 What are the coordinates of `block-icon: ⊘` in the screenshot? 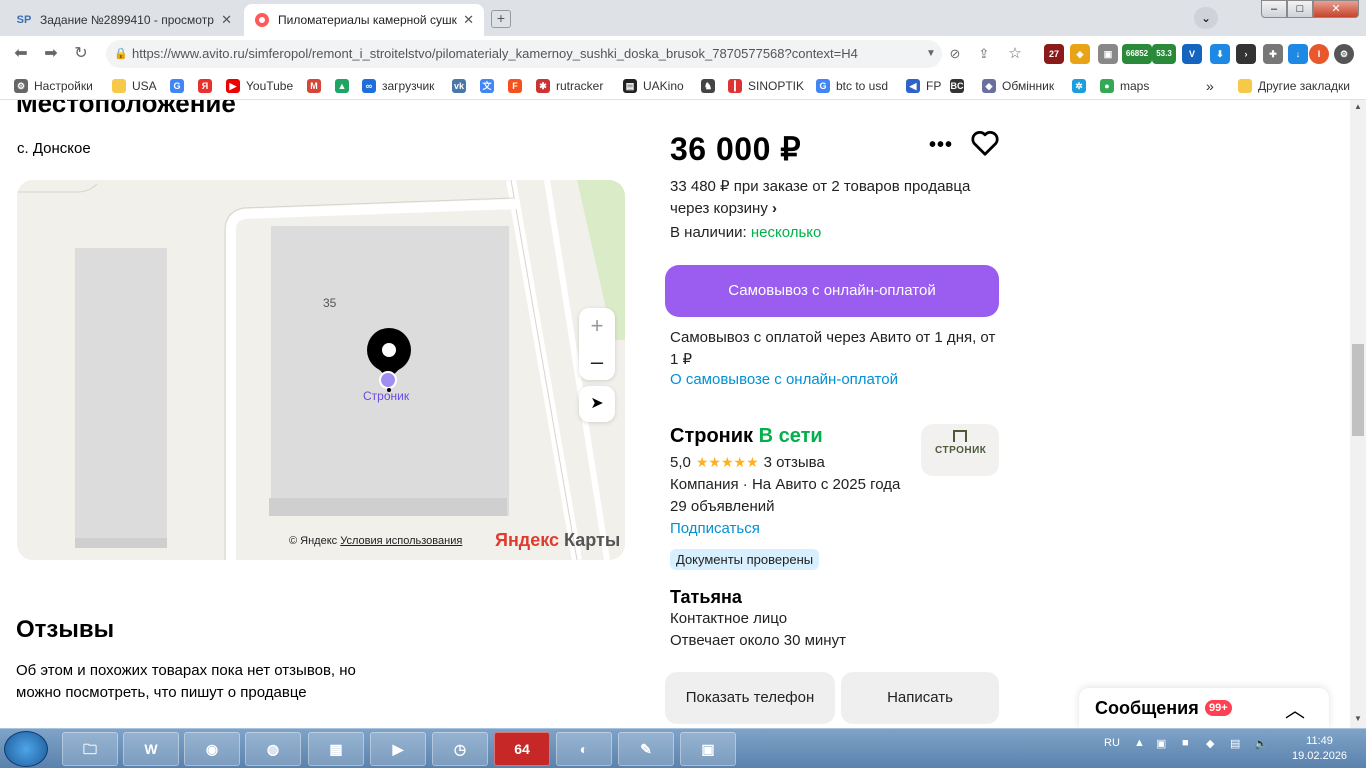 It's located at (955, 54).